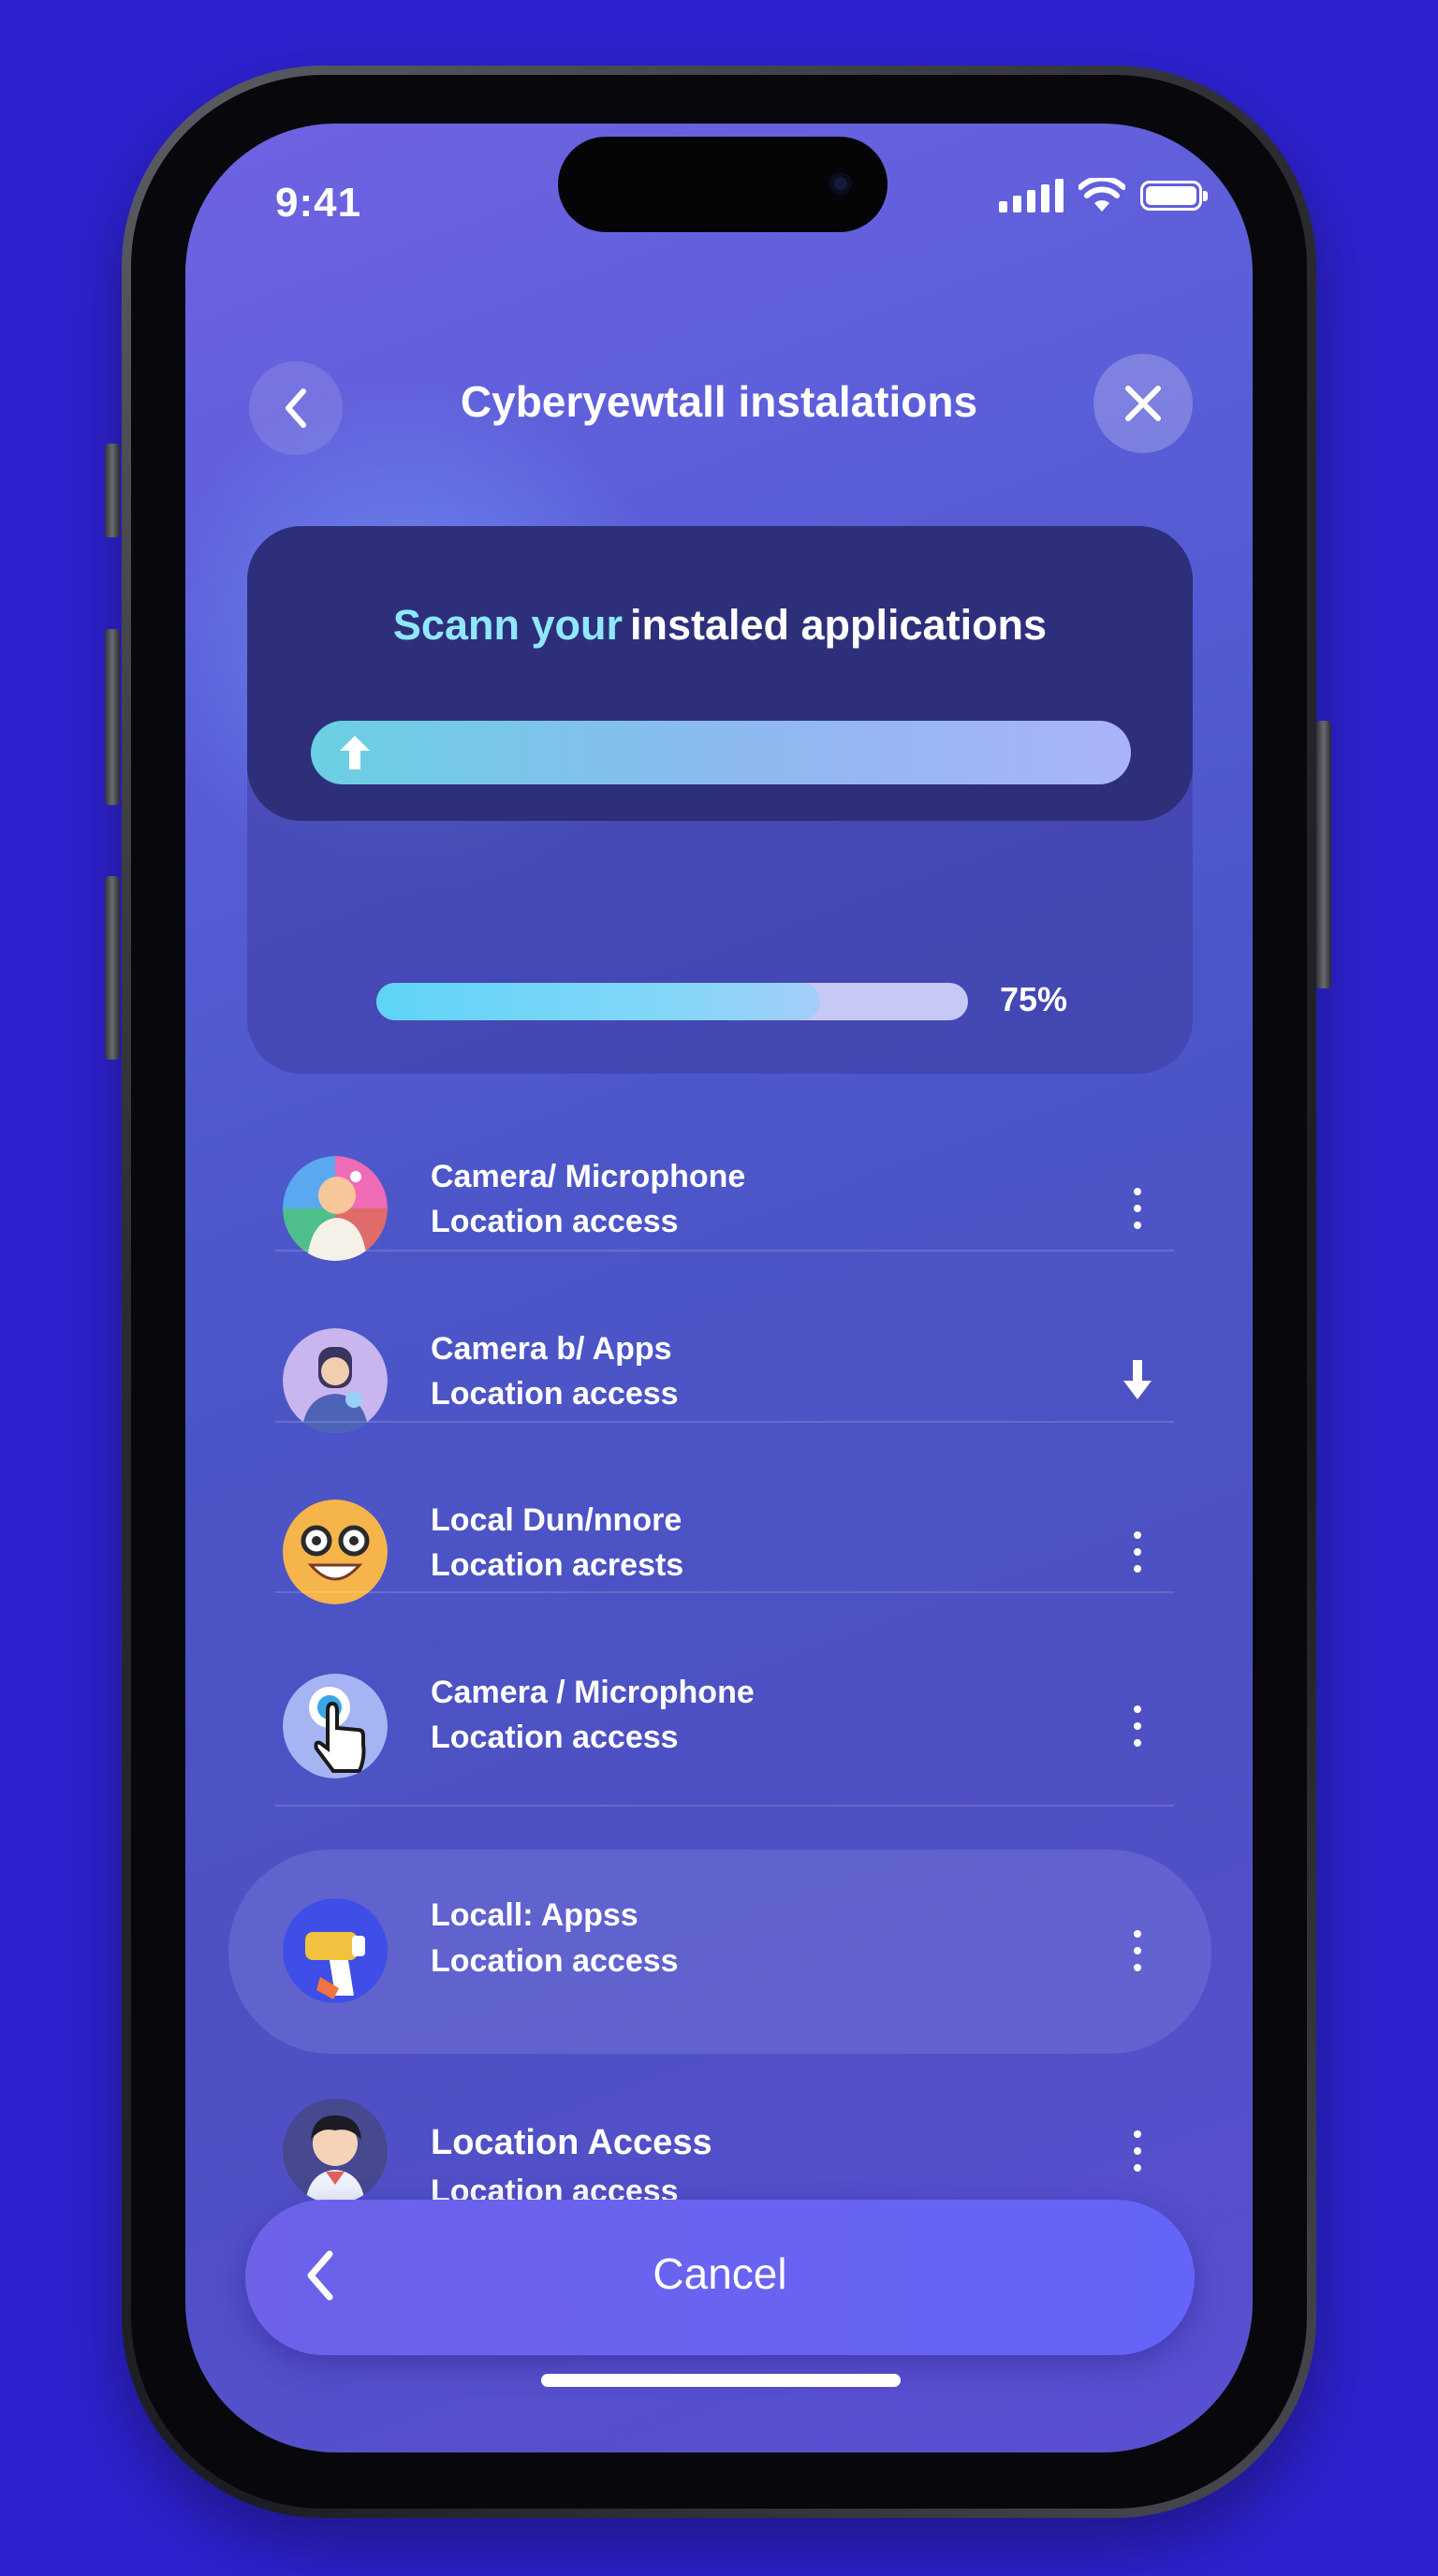  I want to click on close-icon, so click(1143, 403).